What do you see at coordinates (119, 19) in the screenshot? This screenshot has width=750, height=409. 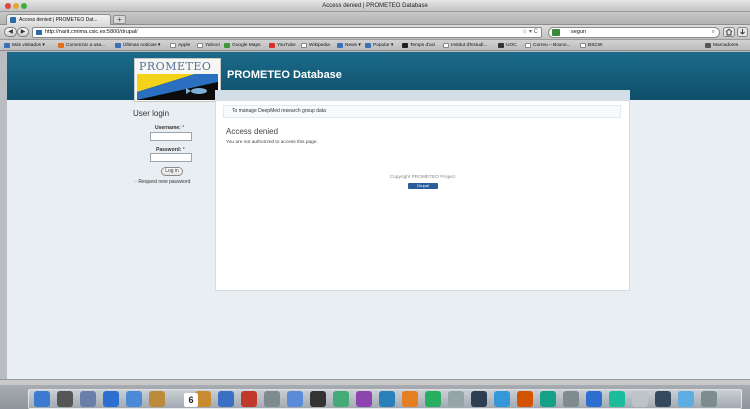 I see `new-tab-button: +` at bounding box center [119, 19].